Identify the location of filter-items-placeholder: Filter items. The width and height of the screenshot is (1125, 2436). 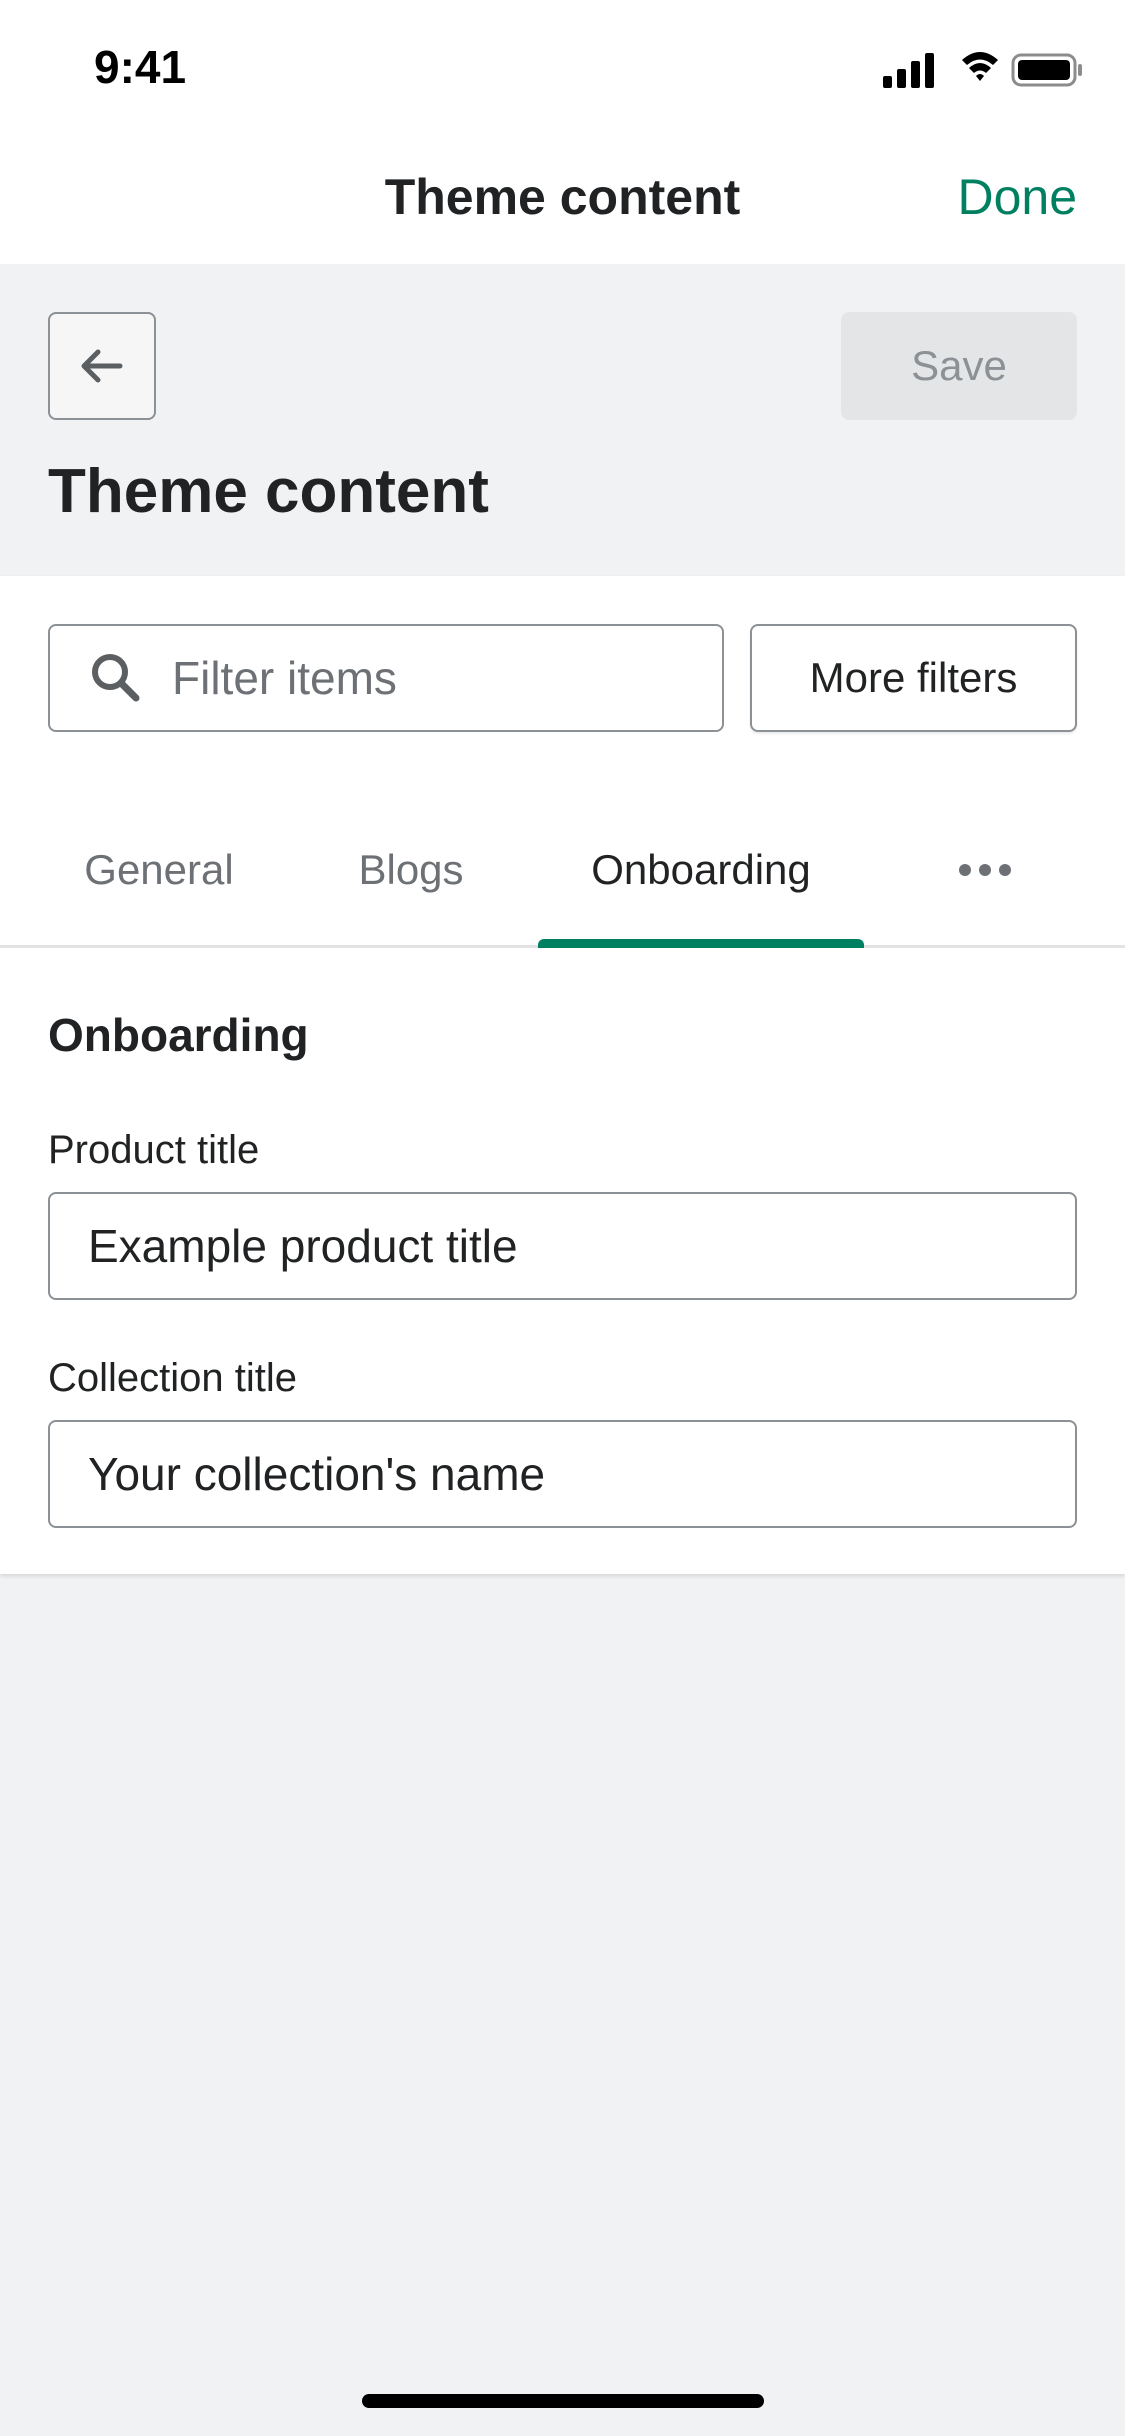
(284, 678).